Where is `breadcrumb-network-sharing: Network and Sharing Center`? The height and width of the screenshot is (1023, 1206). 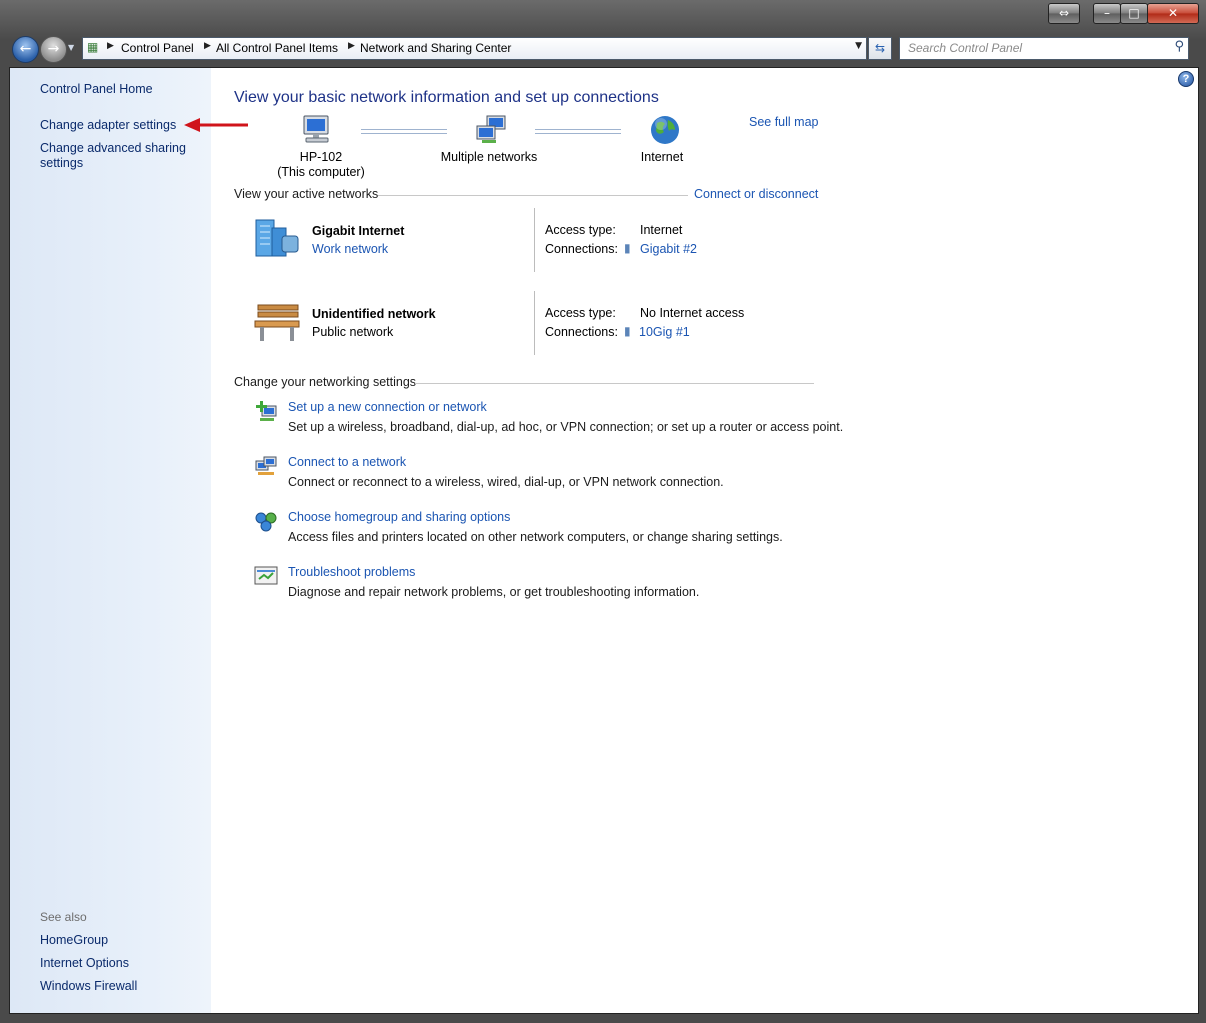
breadcrumb-network-sharing: Network and Sharing Center is located at coordinates (435, 48).